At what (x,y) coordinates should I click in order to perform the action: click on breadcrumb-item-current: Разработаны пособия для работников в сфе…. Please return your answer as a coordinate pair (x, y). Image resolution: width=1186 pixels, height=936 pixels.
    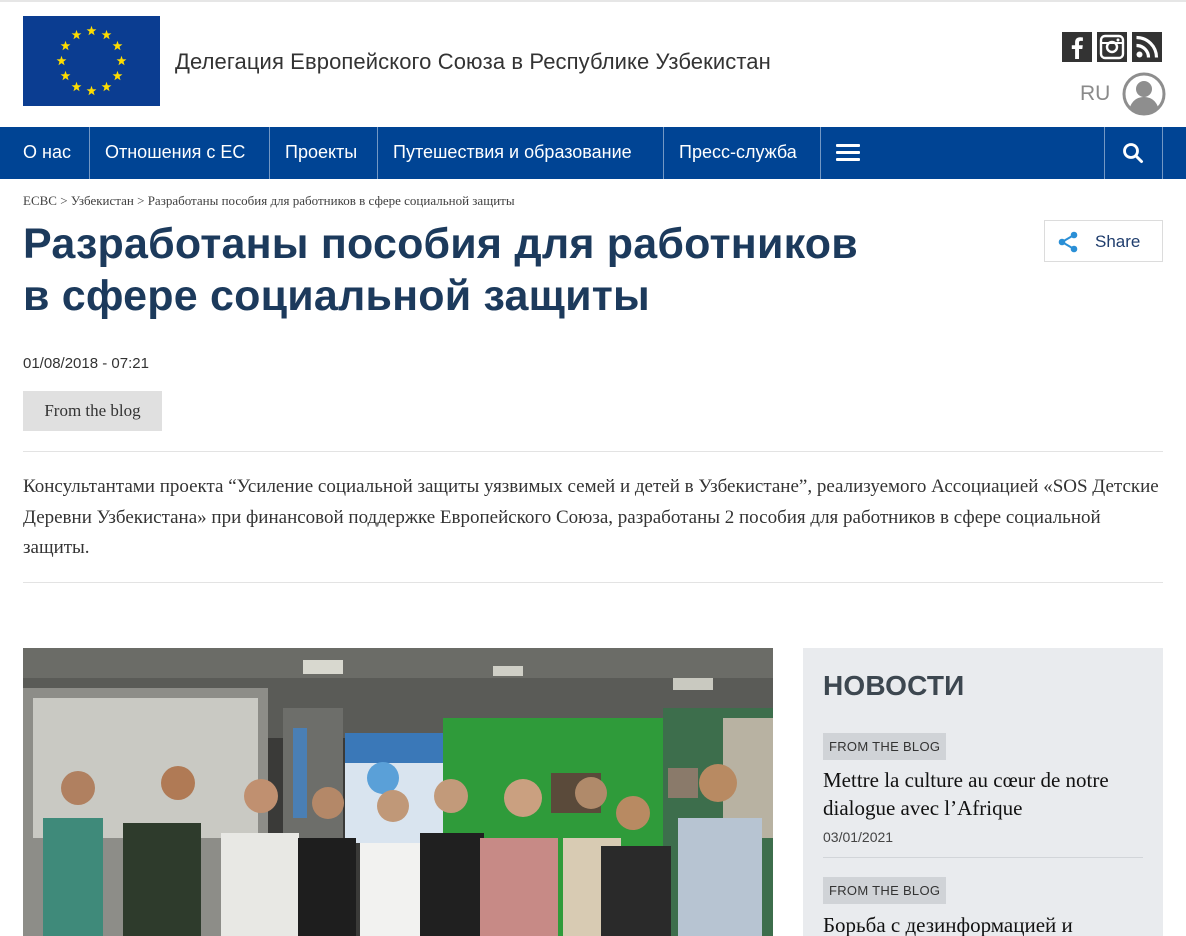
    Looking at the image, I should click on (331, 200).